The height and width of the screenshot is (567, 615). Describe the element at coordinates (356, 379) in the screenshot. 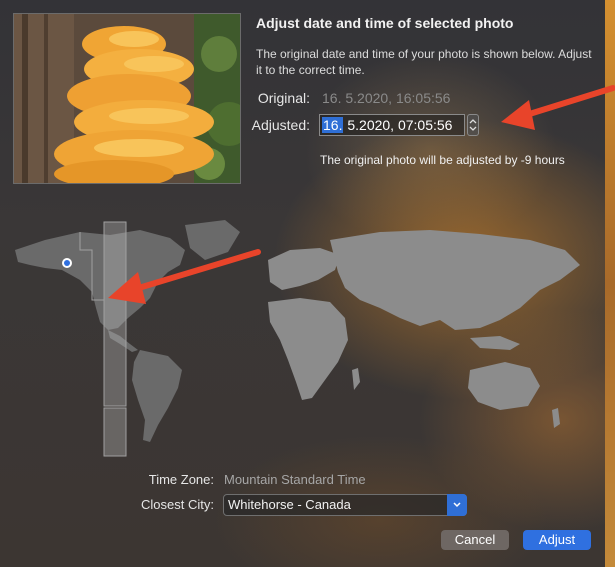

I see `madagascar` at that location.